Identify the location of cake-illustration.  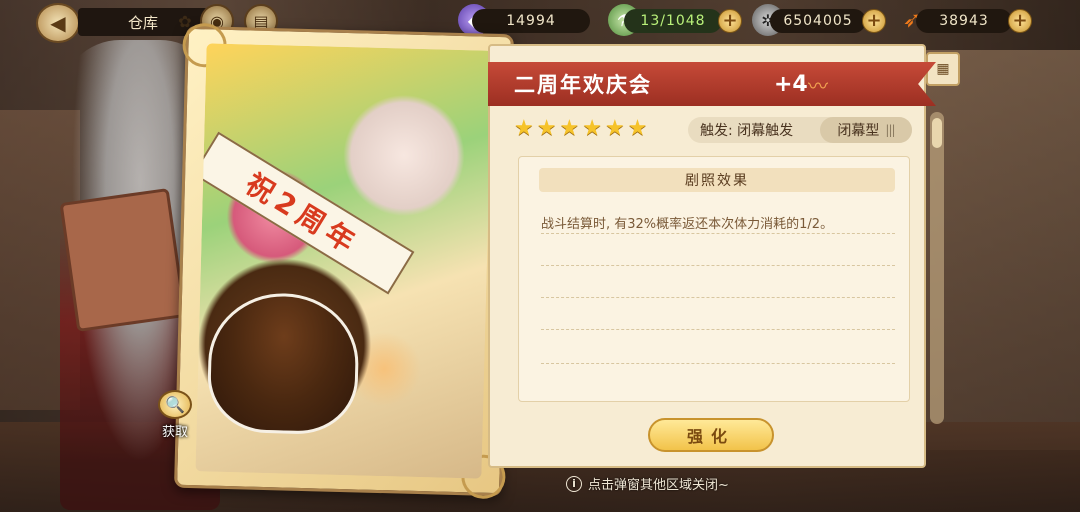
(283, 363).